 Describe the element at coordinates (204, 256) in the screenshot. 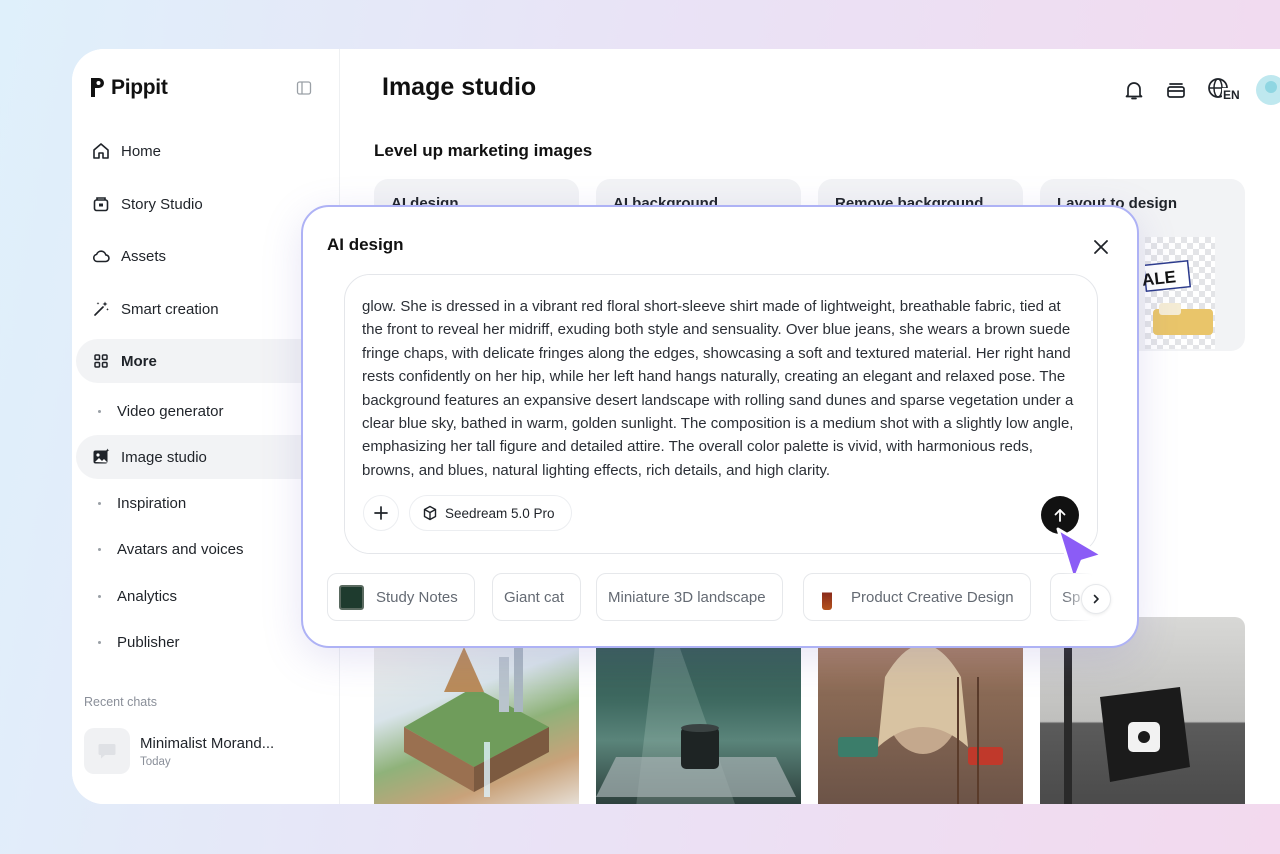

I see `sidebar-item-assets: Assets` at that location.